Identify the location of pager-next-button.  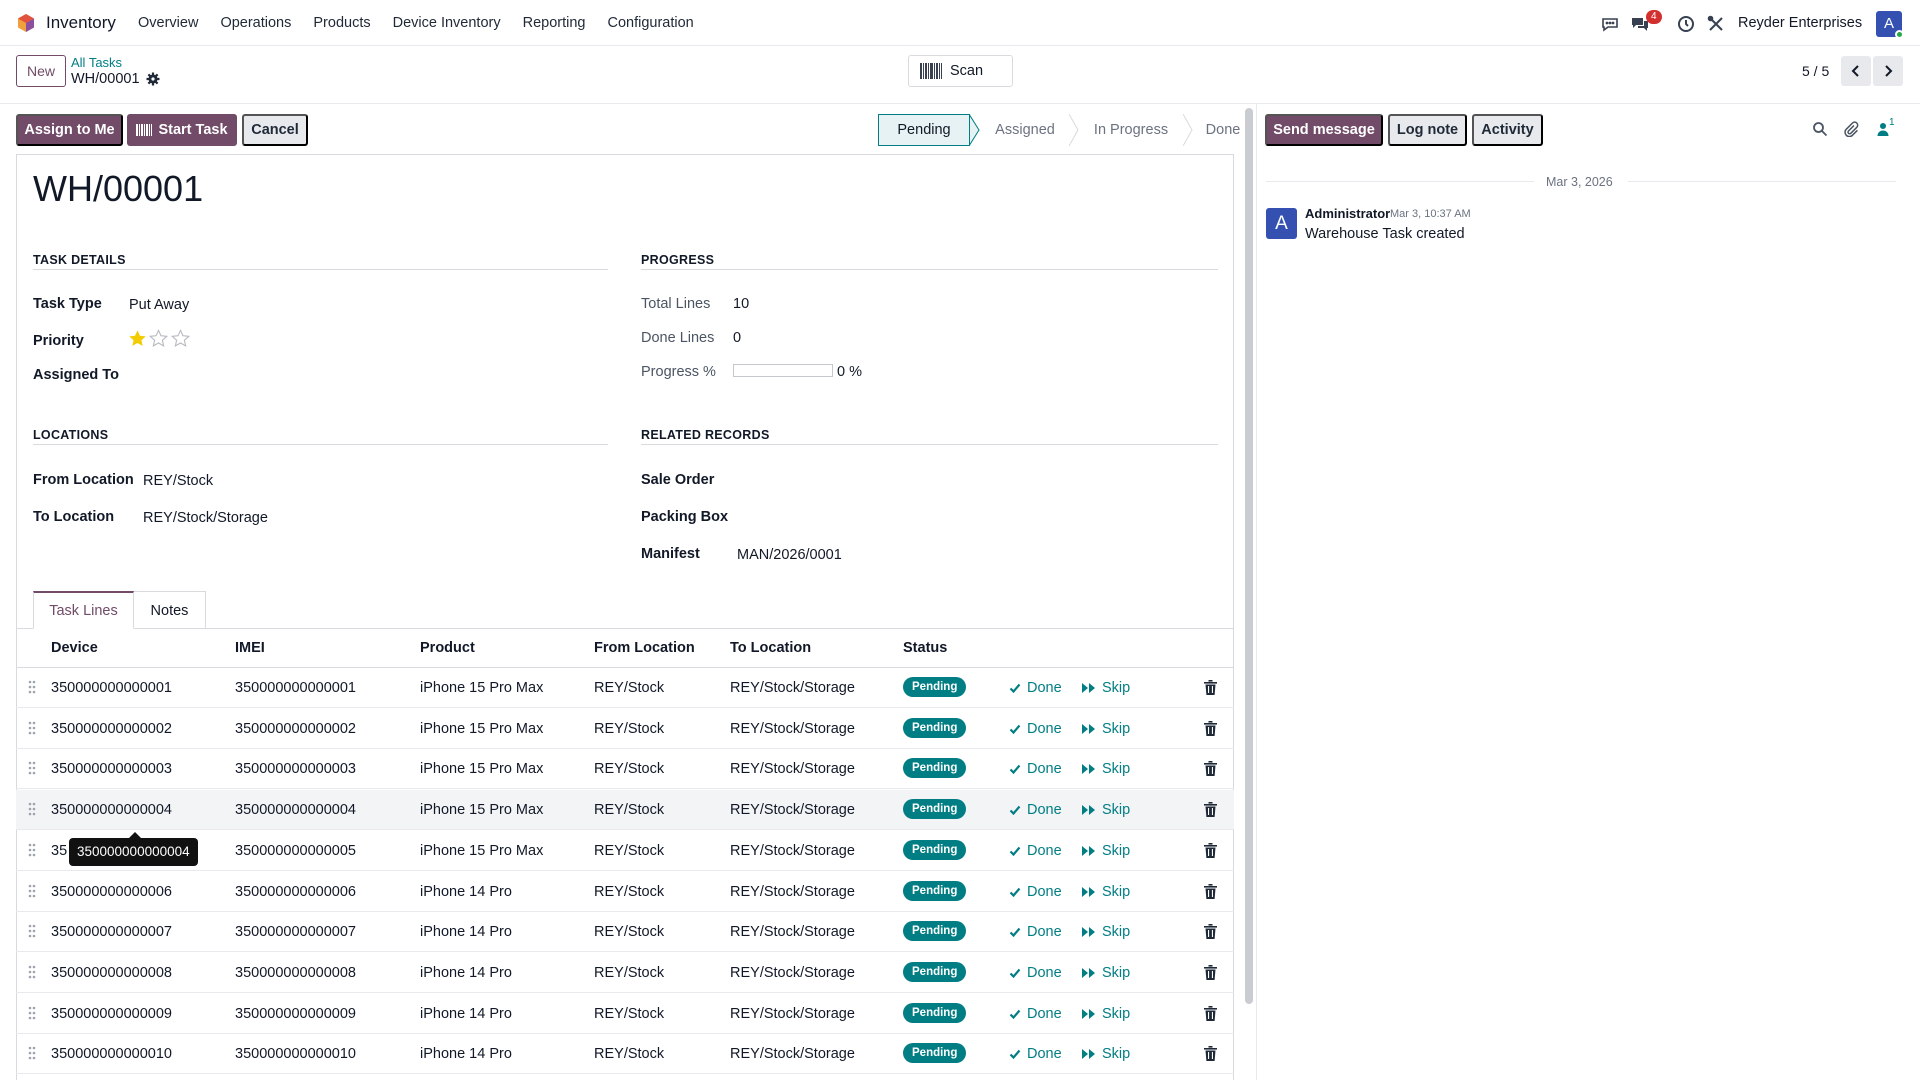
(1888, 71).